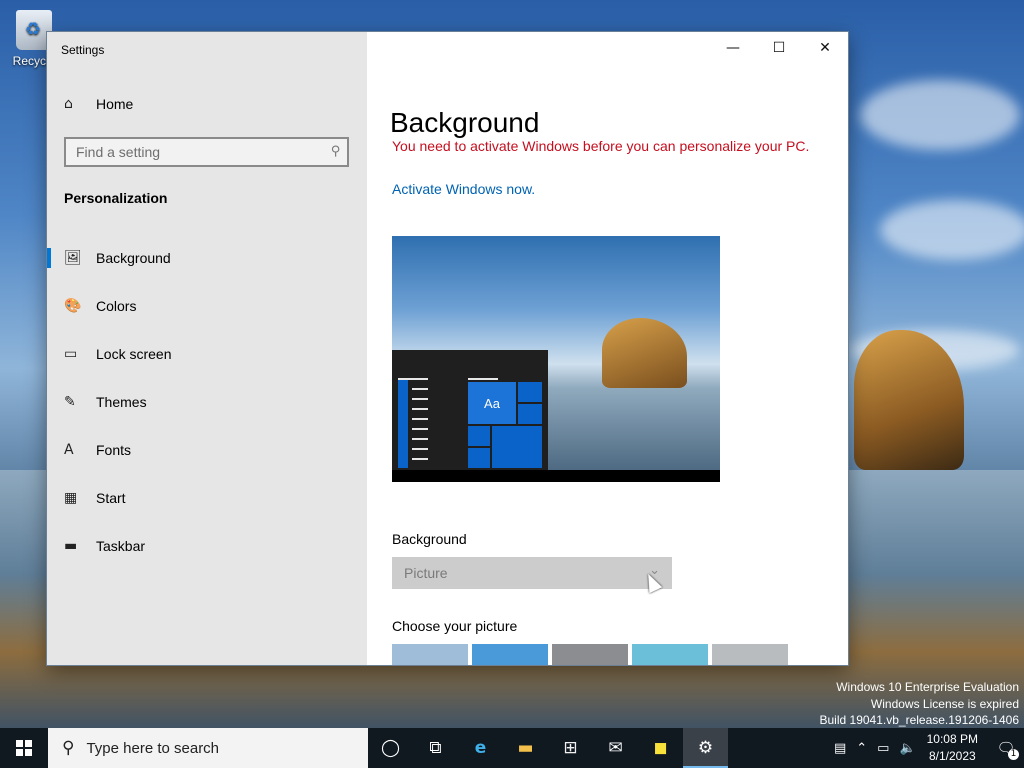 The image size is (1024, 768). I want to click on window-controls: — ☐ ✕, so click(779, 48).